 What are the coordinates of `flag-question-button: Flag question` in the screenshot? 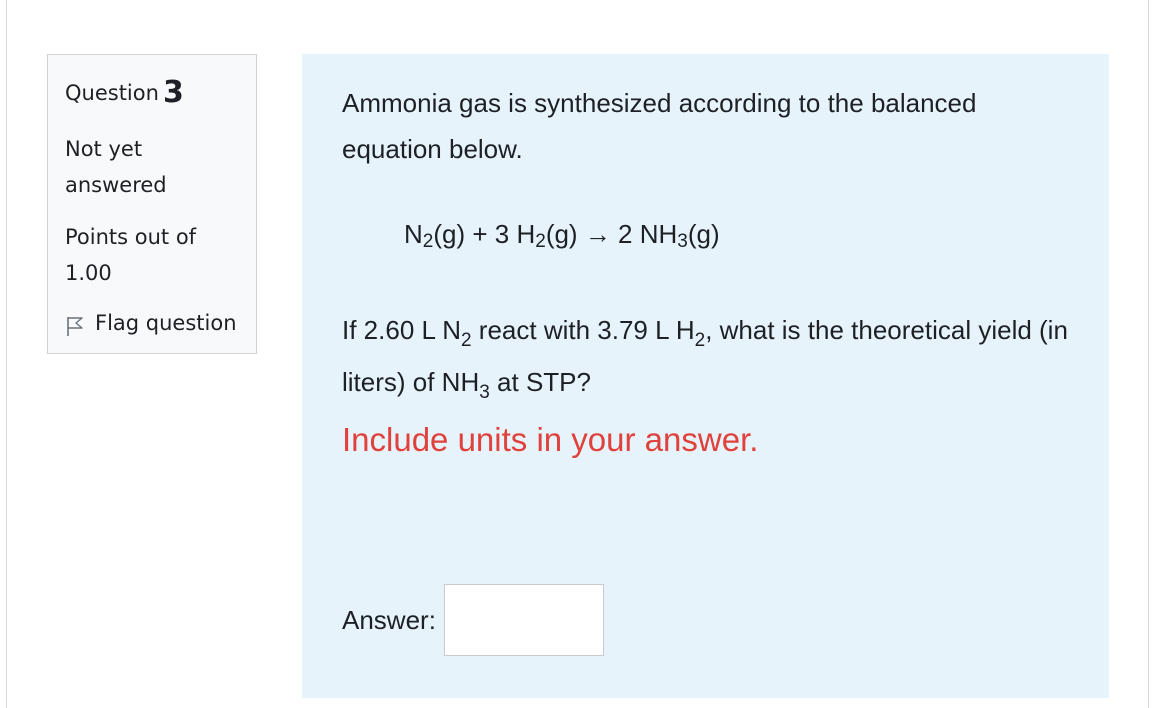 It's located at (151, 323).